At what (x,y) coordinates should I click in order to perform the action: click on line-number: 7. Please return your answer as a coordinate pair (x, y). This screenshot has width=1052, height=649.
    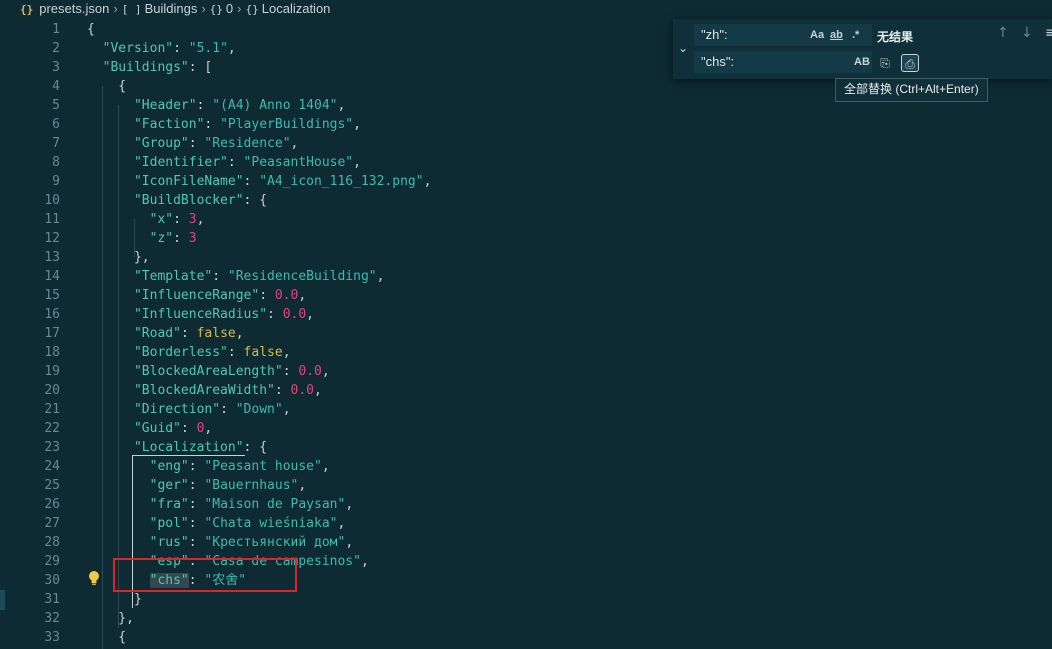
    Looking at the image, I should click on (56, 143).